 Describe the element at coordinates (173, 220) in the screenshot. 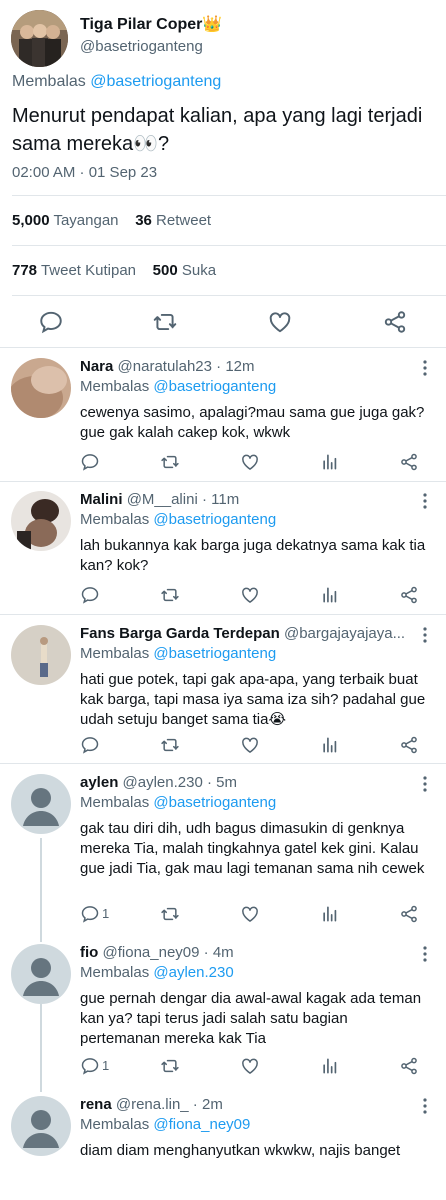

I see `retweets-stat: 36 Retweet` at that location.